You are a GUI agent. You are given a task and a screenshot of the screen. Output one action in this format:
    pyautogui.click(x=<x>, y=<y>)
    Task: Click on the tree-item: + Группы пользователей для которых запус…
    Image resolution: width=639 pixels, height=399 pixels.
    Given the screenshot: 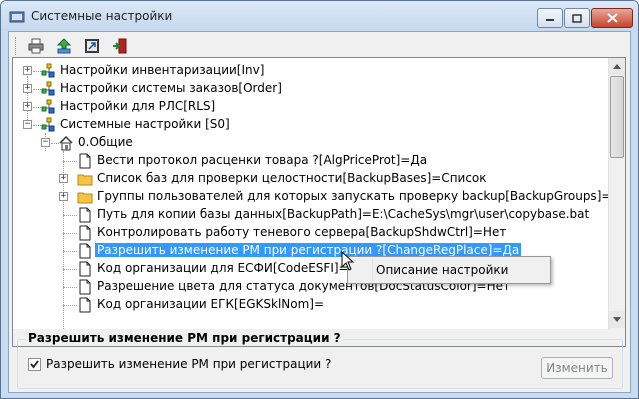 What is the action you would take?
    pyautogui.click(x=319, y=197)
    